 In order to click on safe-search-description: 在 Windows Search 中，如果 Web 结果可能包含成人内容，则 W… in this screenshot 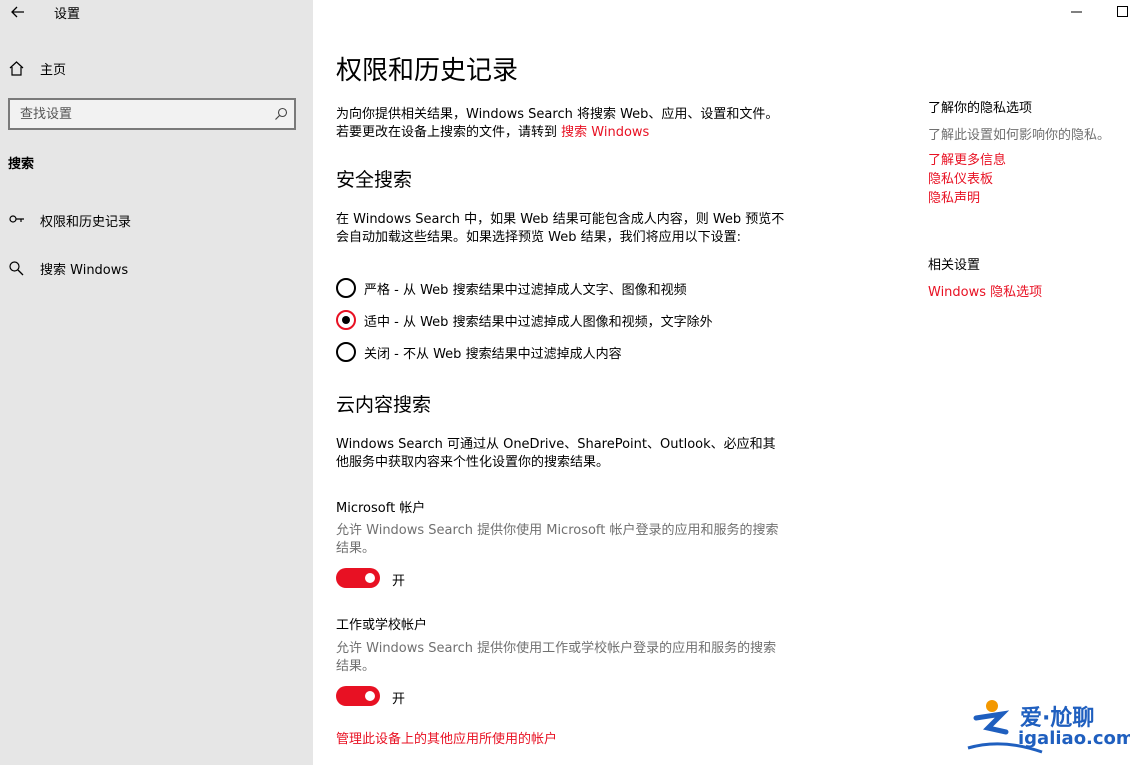, I will do `click(560, 228)`.